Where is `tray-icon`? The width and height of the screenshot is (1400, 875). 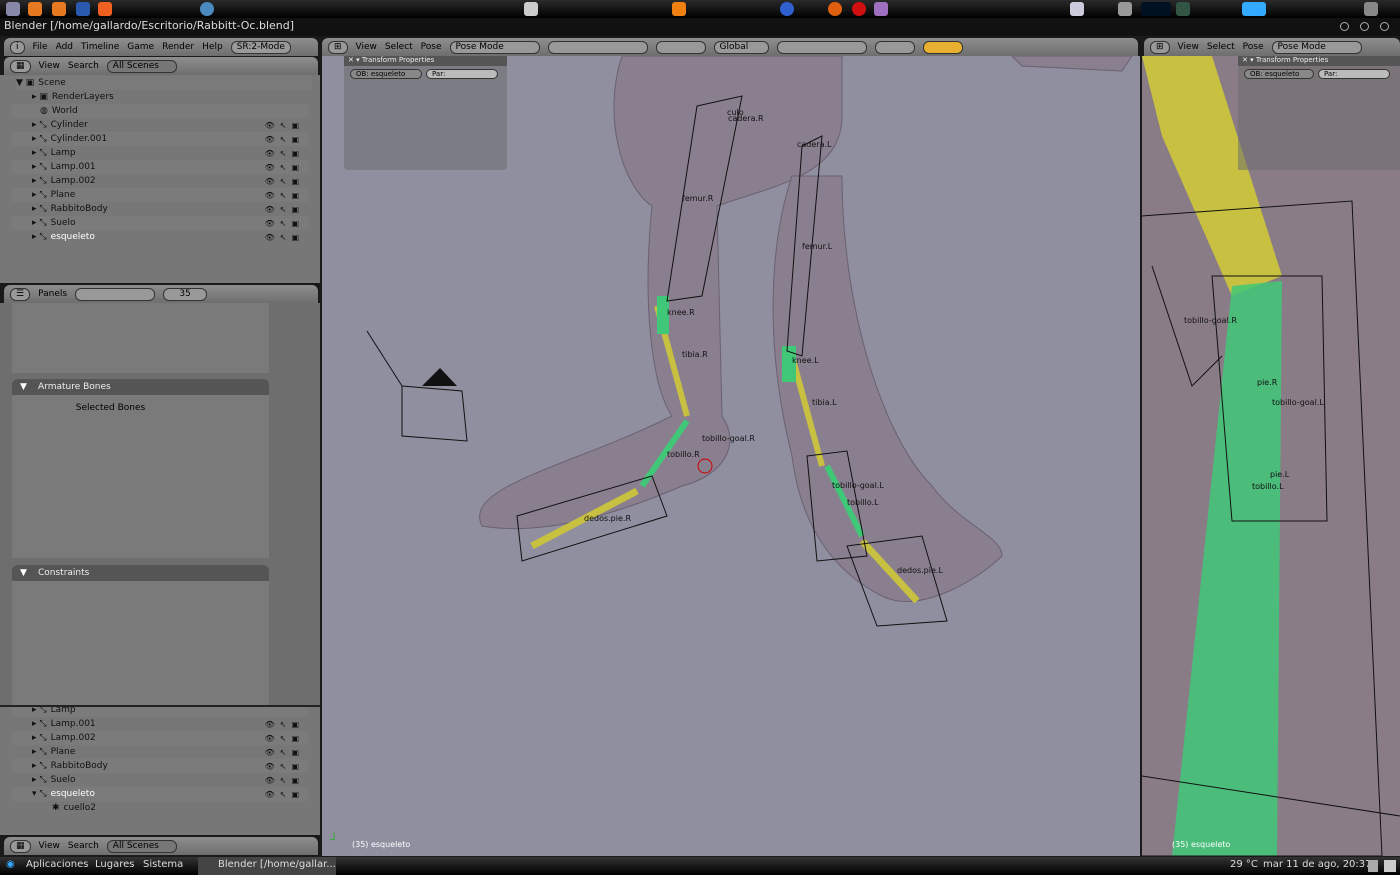
tray-icon is located at coordinates (1077, 9).